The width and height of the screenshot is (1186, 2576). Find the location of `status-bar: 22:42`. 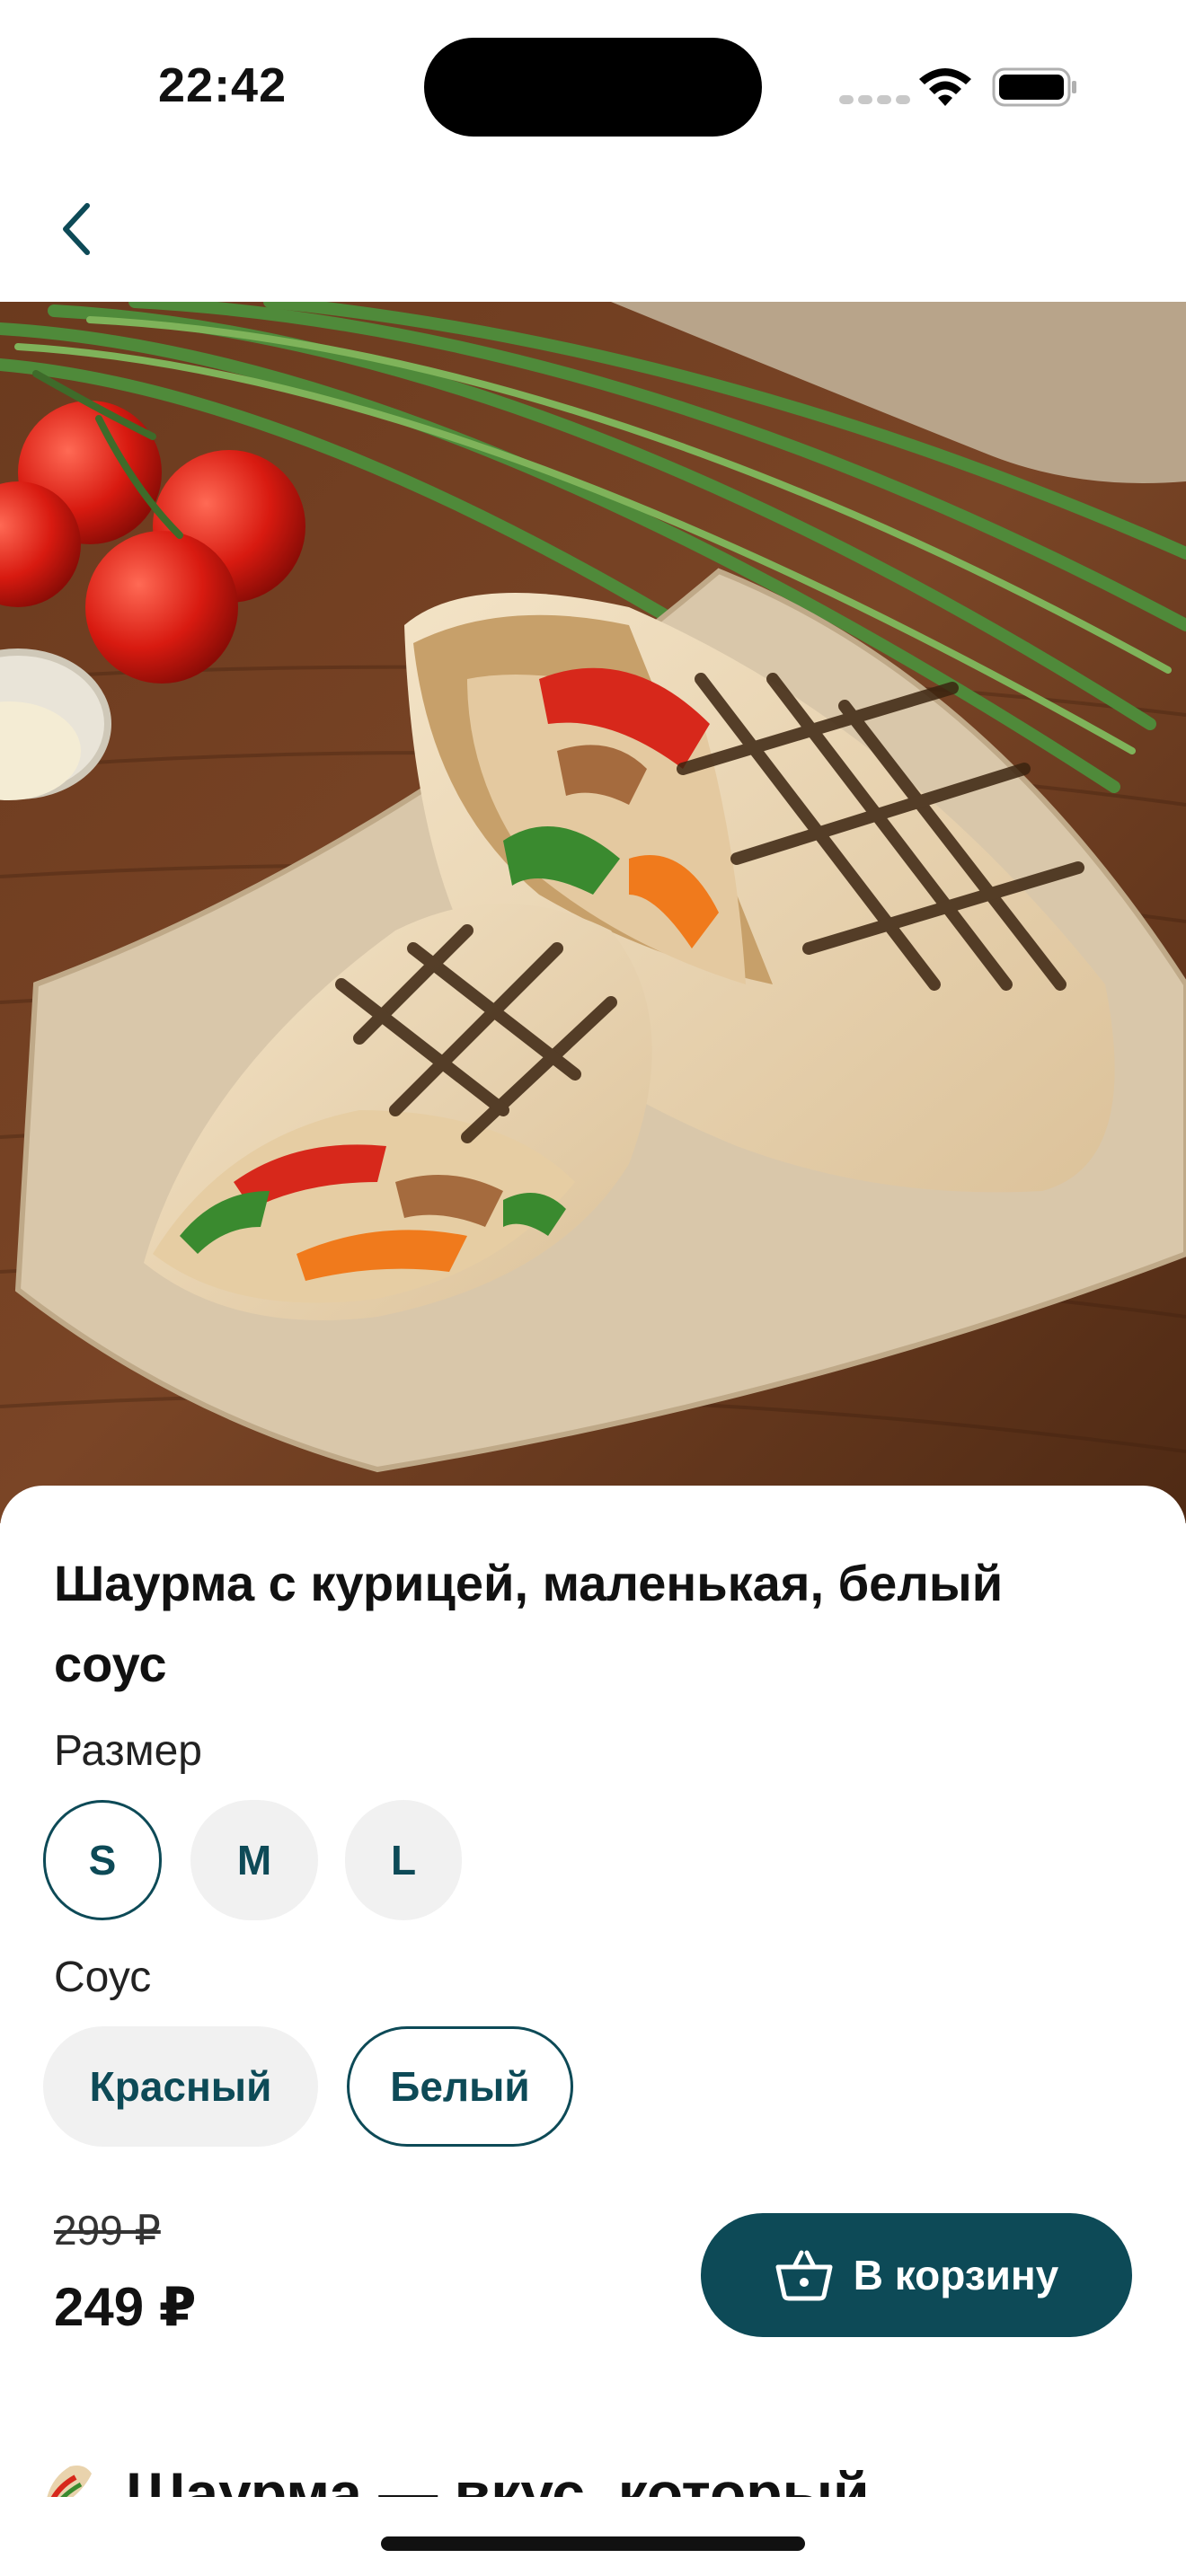

status-bar: 22:42 is located at coordinates (593, 85).